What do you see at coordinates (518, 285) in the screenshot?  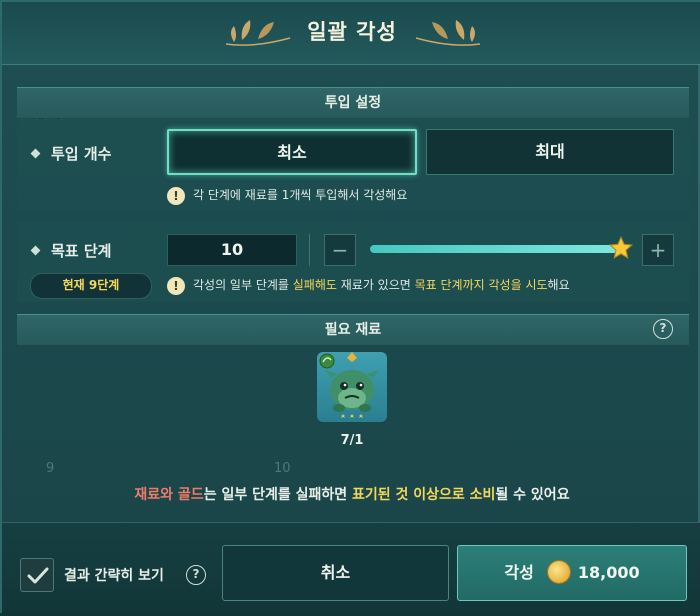 I see `note-highlight: 각성을 시도` at bounding box center [518, 285].